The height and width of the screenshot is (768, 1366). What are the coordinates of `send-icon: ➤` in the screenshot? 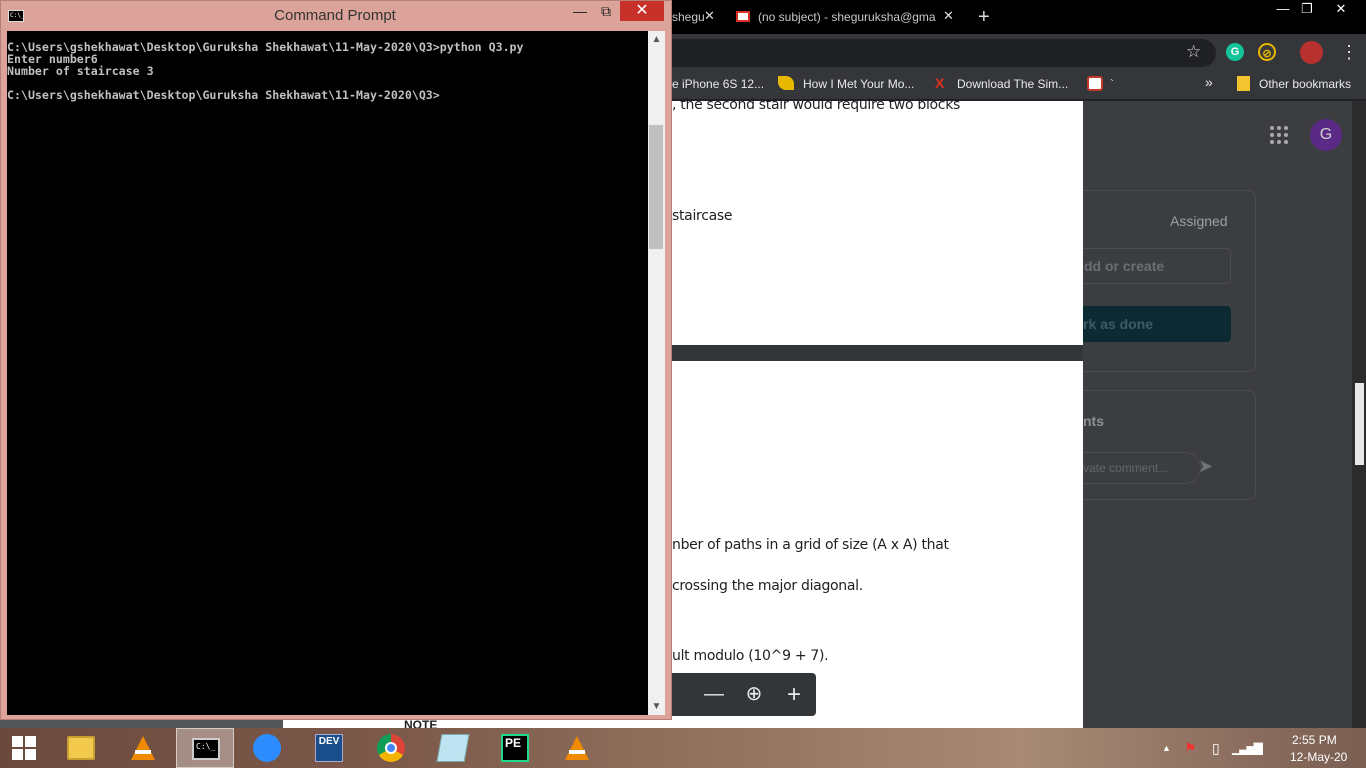 It's located at (1205, 466).